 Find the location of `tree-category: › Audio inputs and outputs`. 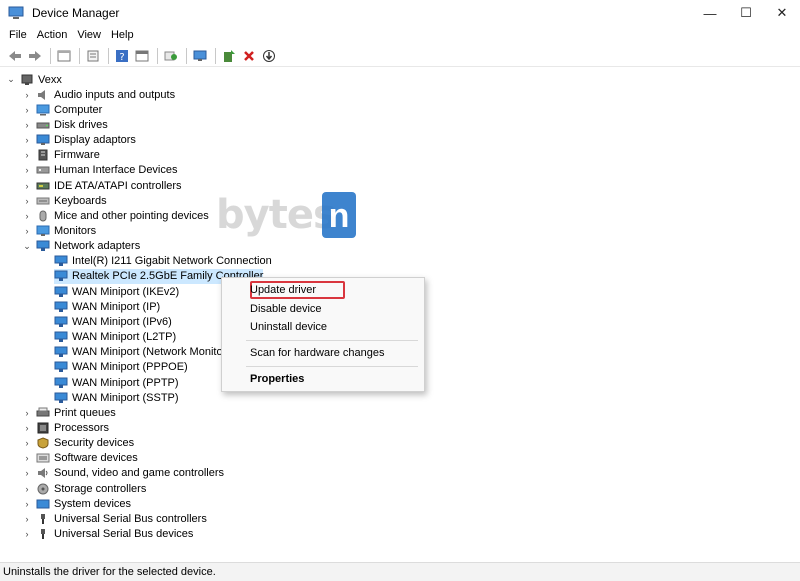

tree-category: › Audio inputs and outputs is located at coordinates (99, 94).